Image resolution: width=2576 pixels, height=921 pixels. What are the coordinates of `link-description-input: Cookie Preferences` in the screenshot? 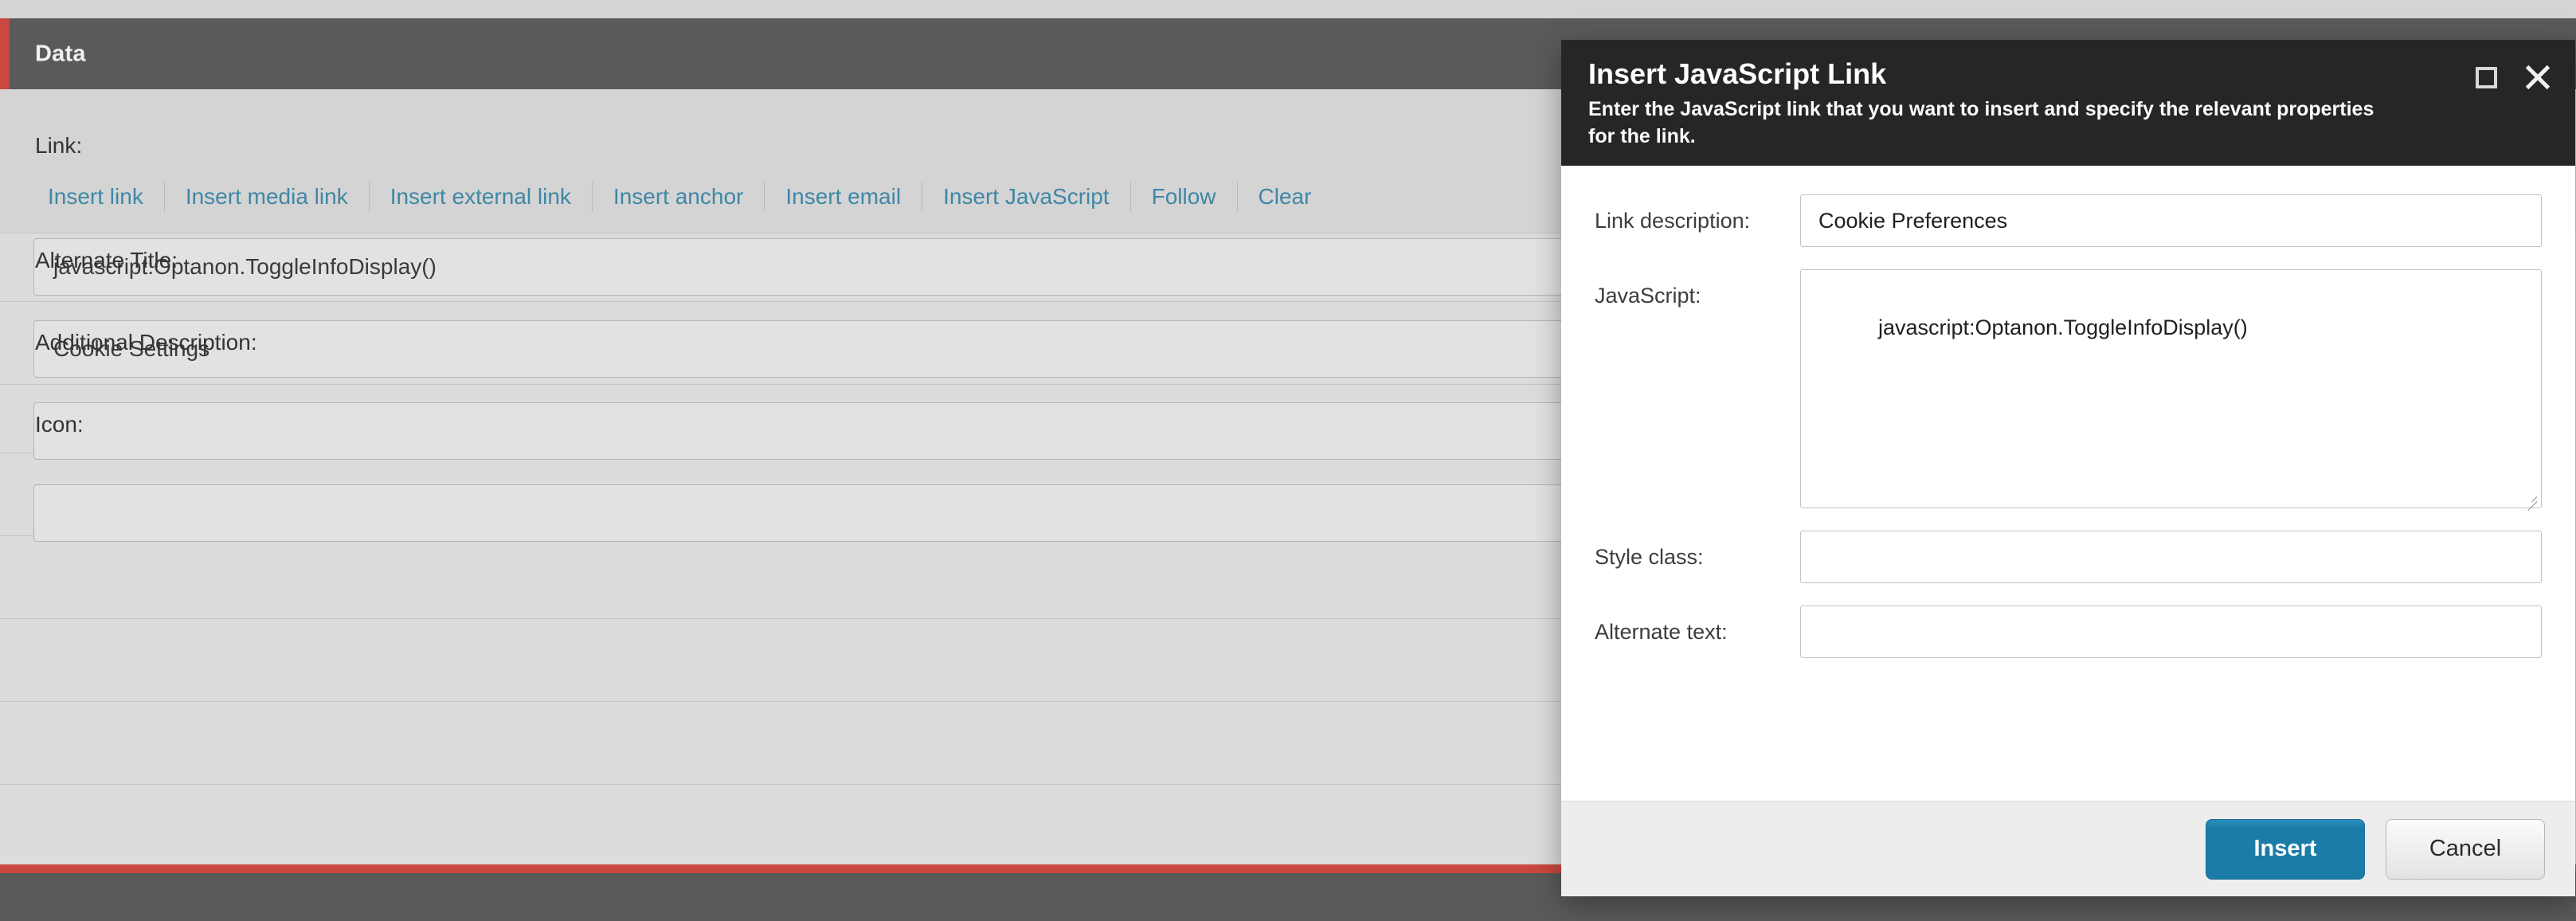 It's located at (2171, 220).